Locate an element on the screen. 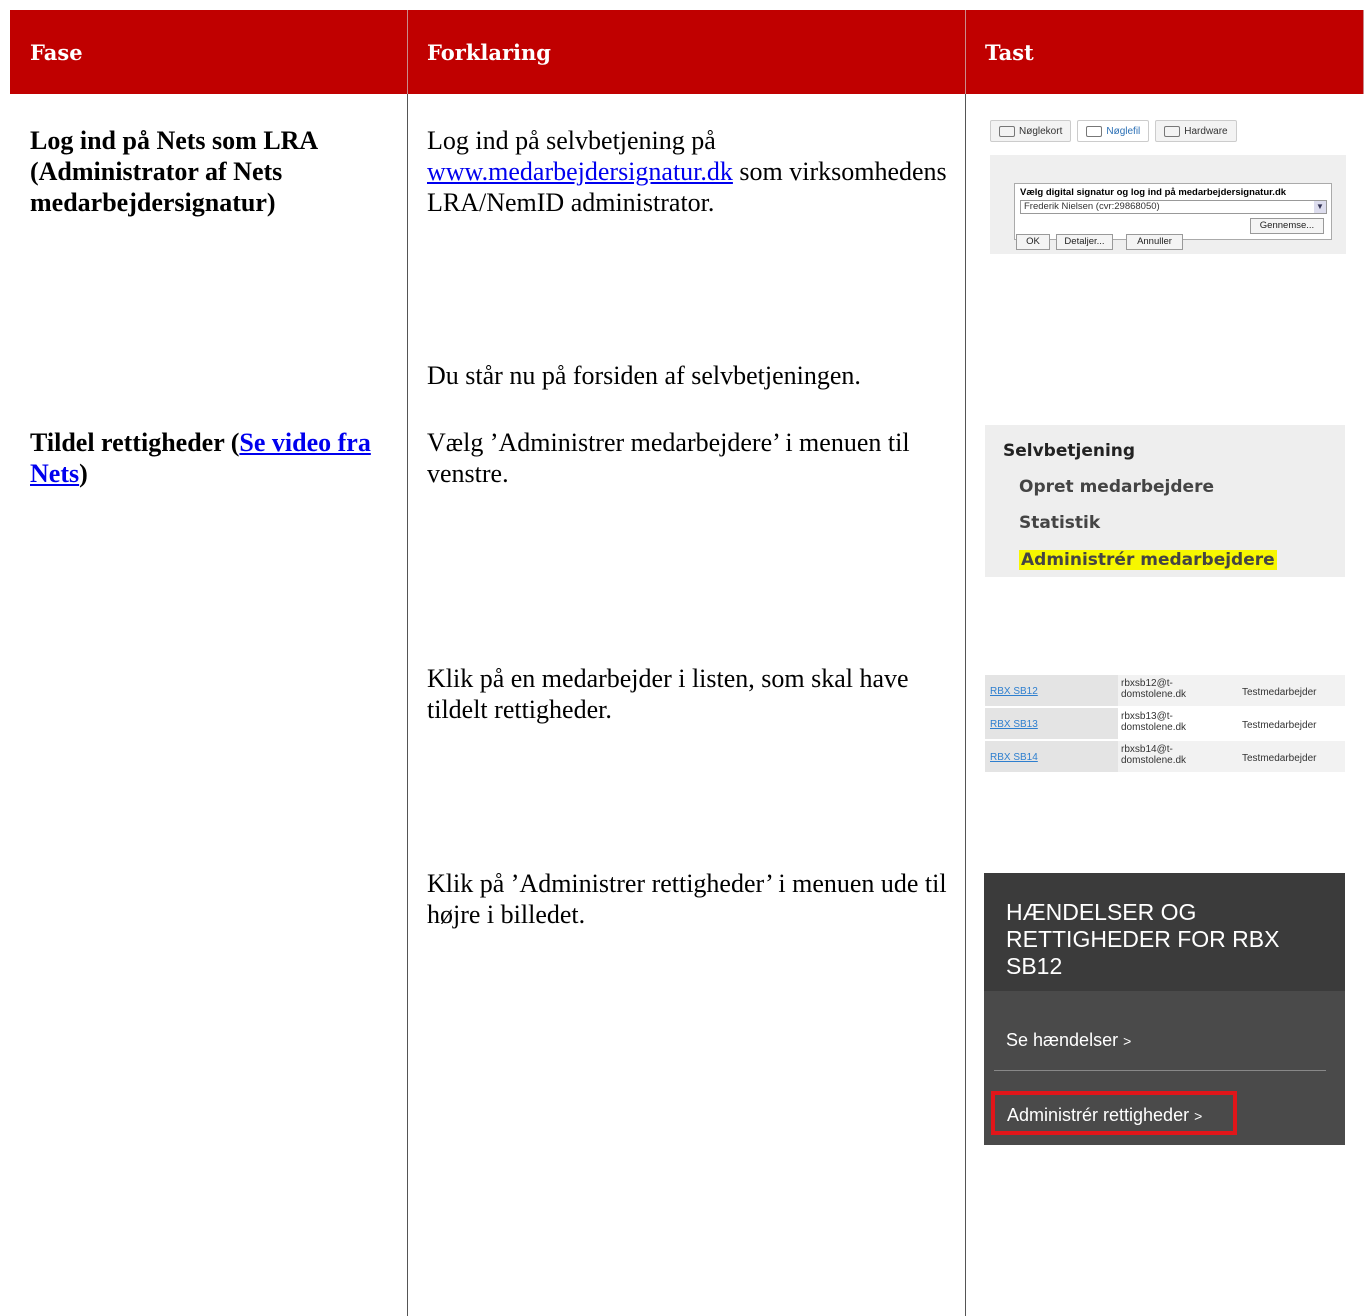 This screenshot has width=1368, height=1316. employee-email: rbxsb13@t-domstolene.dk is located at coordinates (1154, 722).